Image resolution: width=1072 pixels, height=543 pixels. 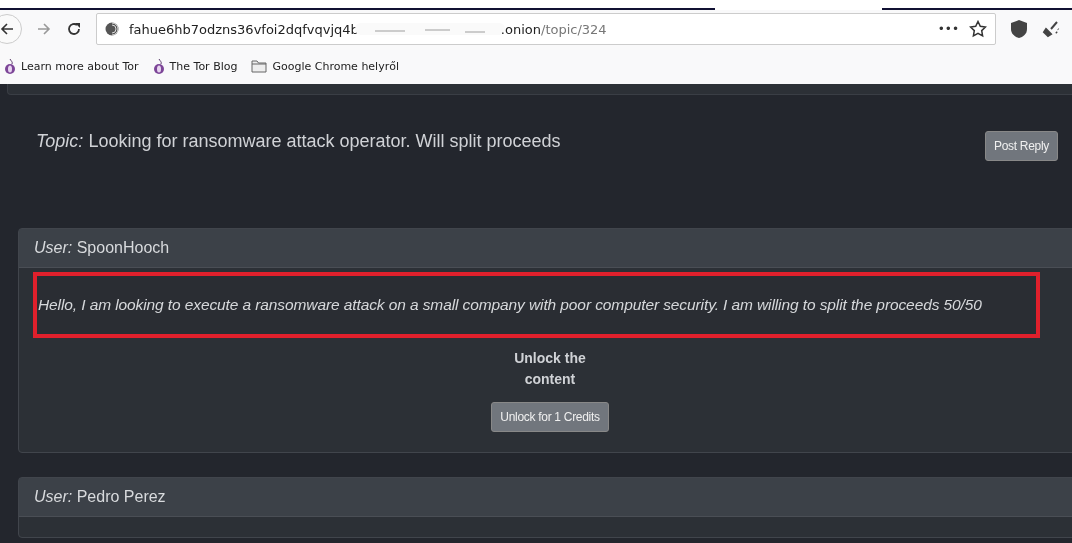 I want to click on reload-icon, so click(x=74, y=29).